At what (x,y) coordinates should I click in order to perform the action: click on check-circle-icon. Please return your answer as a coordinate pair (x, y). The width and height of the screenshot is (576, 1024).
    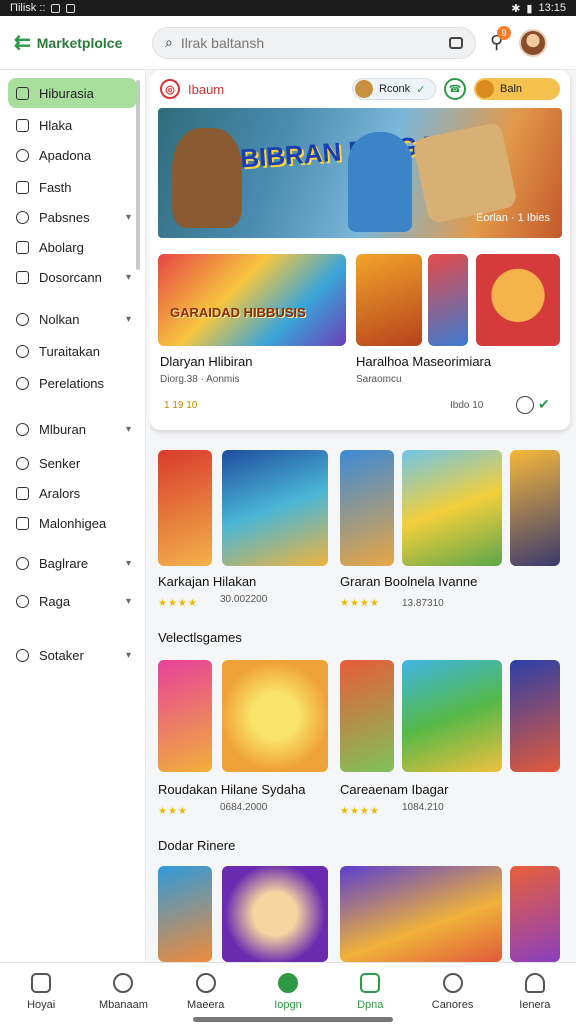
    Looking at the image, I should click on (22, 463).